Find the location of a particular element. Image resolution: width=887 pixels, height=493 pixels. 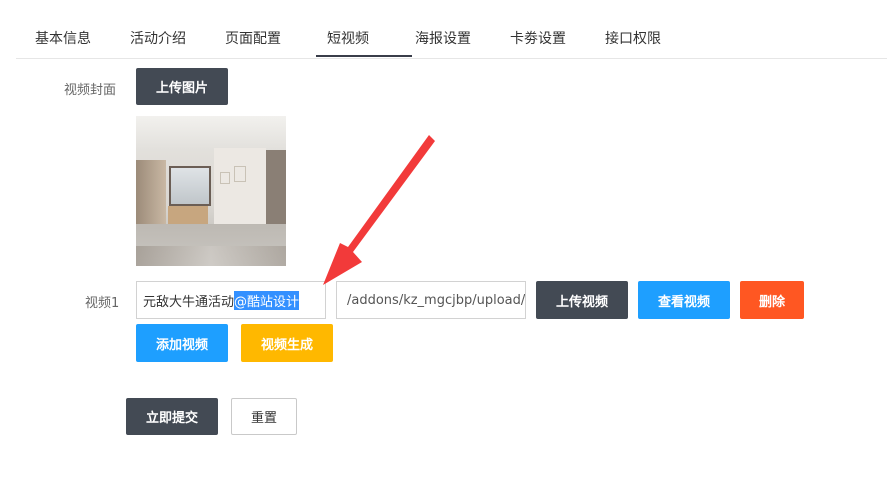

tab-short-video: 短视频 is located at coordinates (348, 38).